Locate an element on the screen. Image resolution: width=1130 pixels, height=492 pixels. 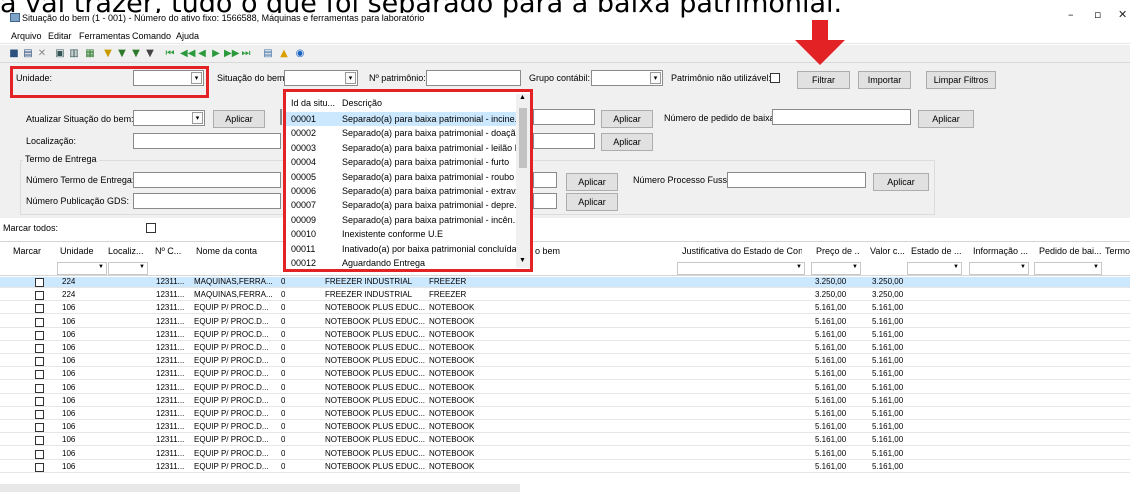
termo-numero-input is located at coordinates (207, 180).